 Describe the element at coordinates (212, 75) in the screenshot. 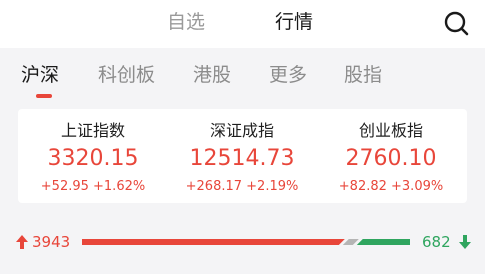

I see `tab-hong-kong: 港股` at that location.